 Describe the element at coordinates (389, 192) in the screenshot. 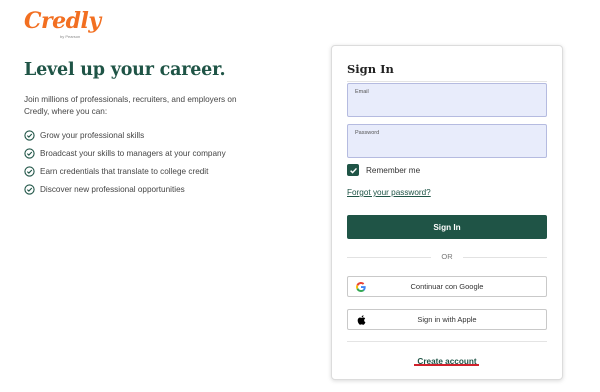

I see `forgot-password-link: Forgot your password?` at that location.